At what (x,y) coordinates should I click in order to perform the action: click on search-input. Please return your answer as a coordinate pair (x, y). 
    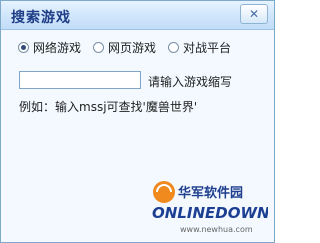
    Looking at the image, I should click on (80, 80).